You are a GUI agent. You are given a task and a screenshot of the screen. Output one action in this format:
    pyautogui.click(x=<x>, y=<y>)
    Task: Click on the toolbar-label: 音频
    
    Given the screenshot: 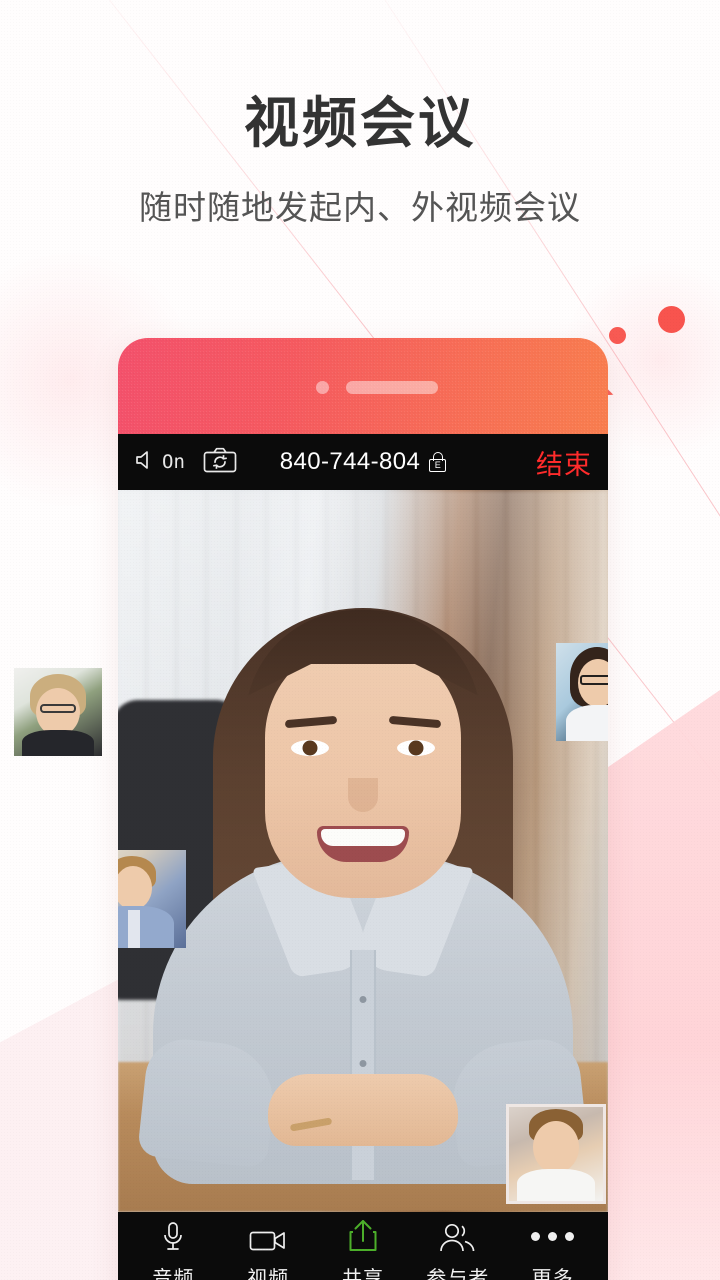 What is the action you would take?
    pyautogui.click(x=173, y=1274)
    